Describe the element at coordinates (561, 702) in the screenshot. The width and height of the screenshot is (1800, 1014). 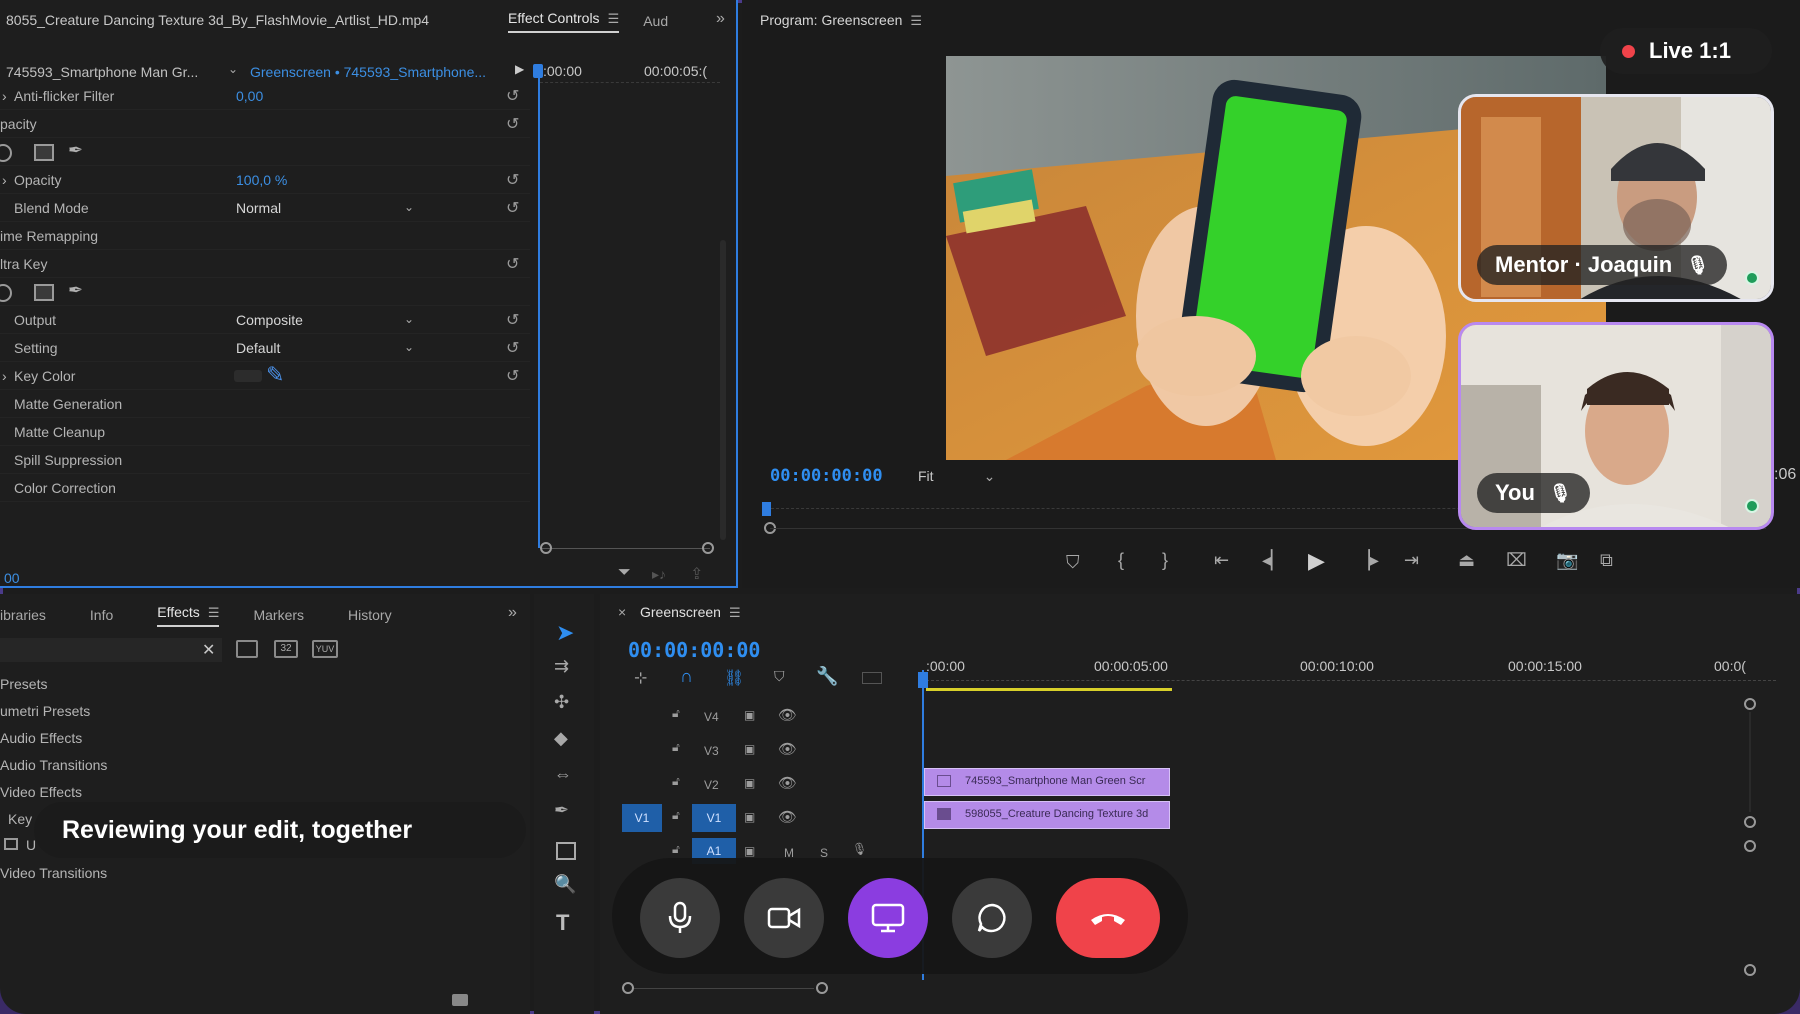
I see `ripple-edit-tool-icon: ✣` at that location.